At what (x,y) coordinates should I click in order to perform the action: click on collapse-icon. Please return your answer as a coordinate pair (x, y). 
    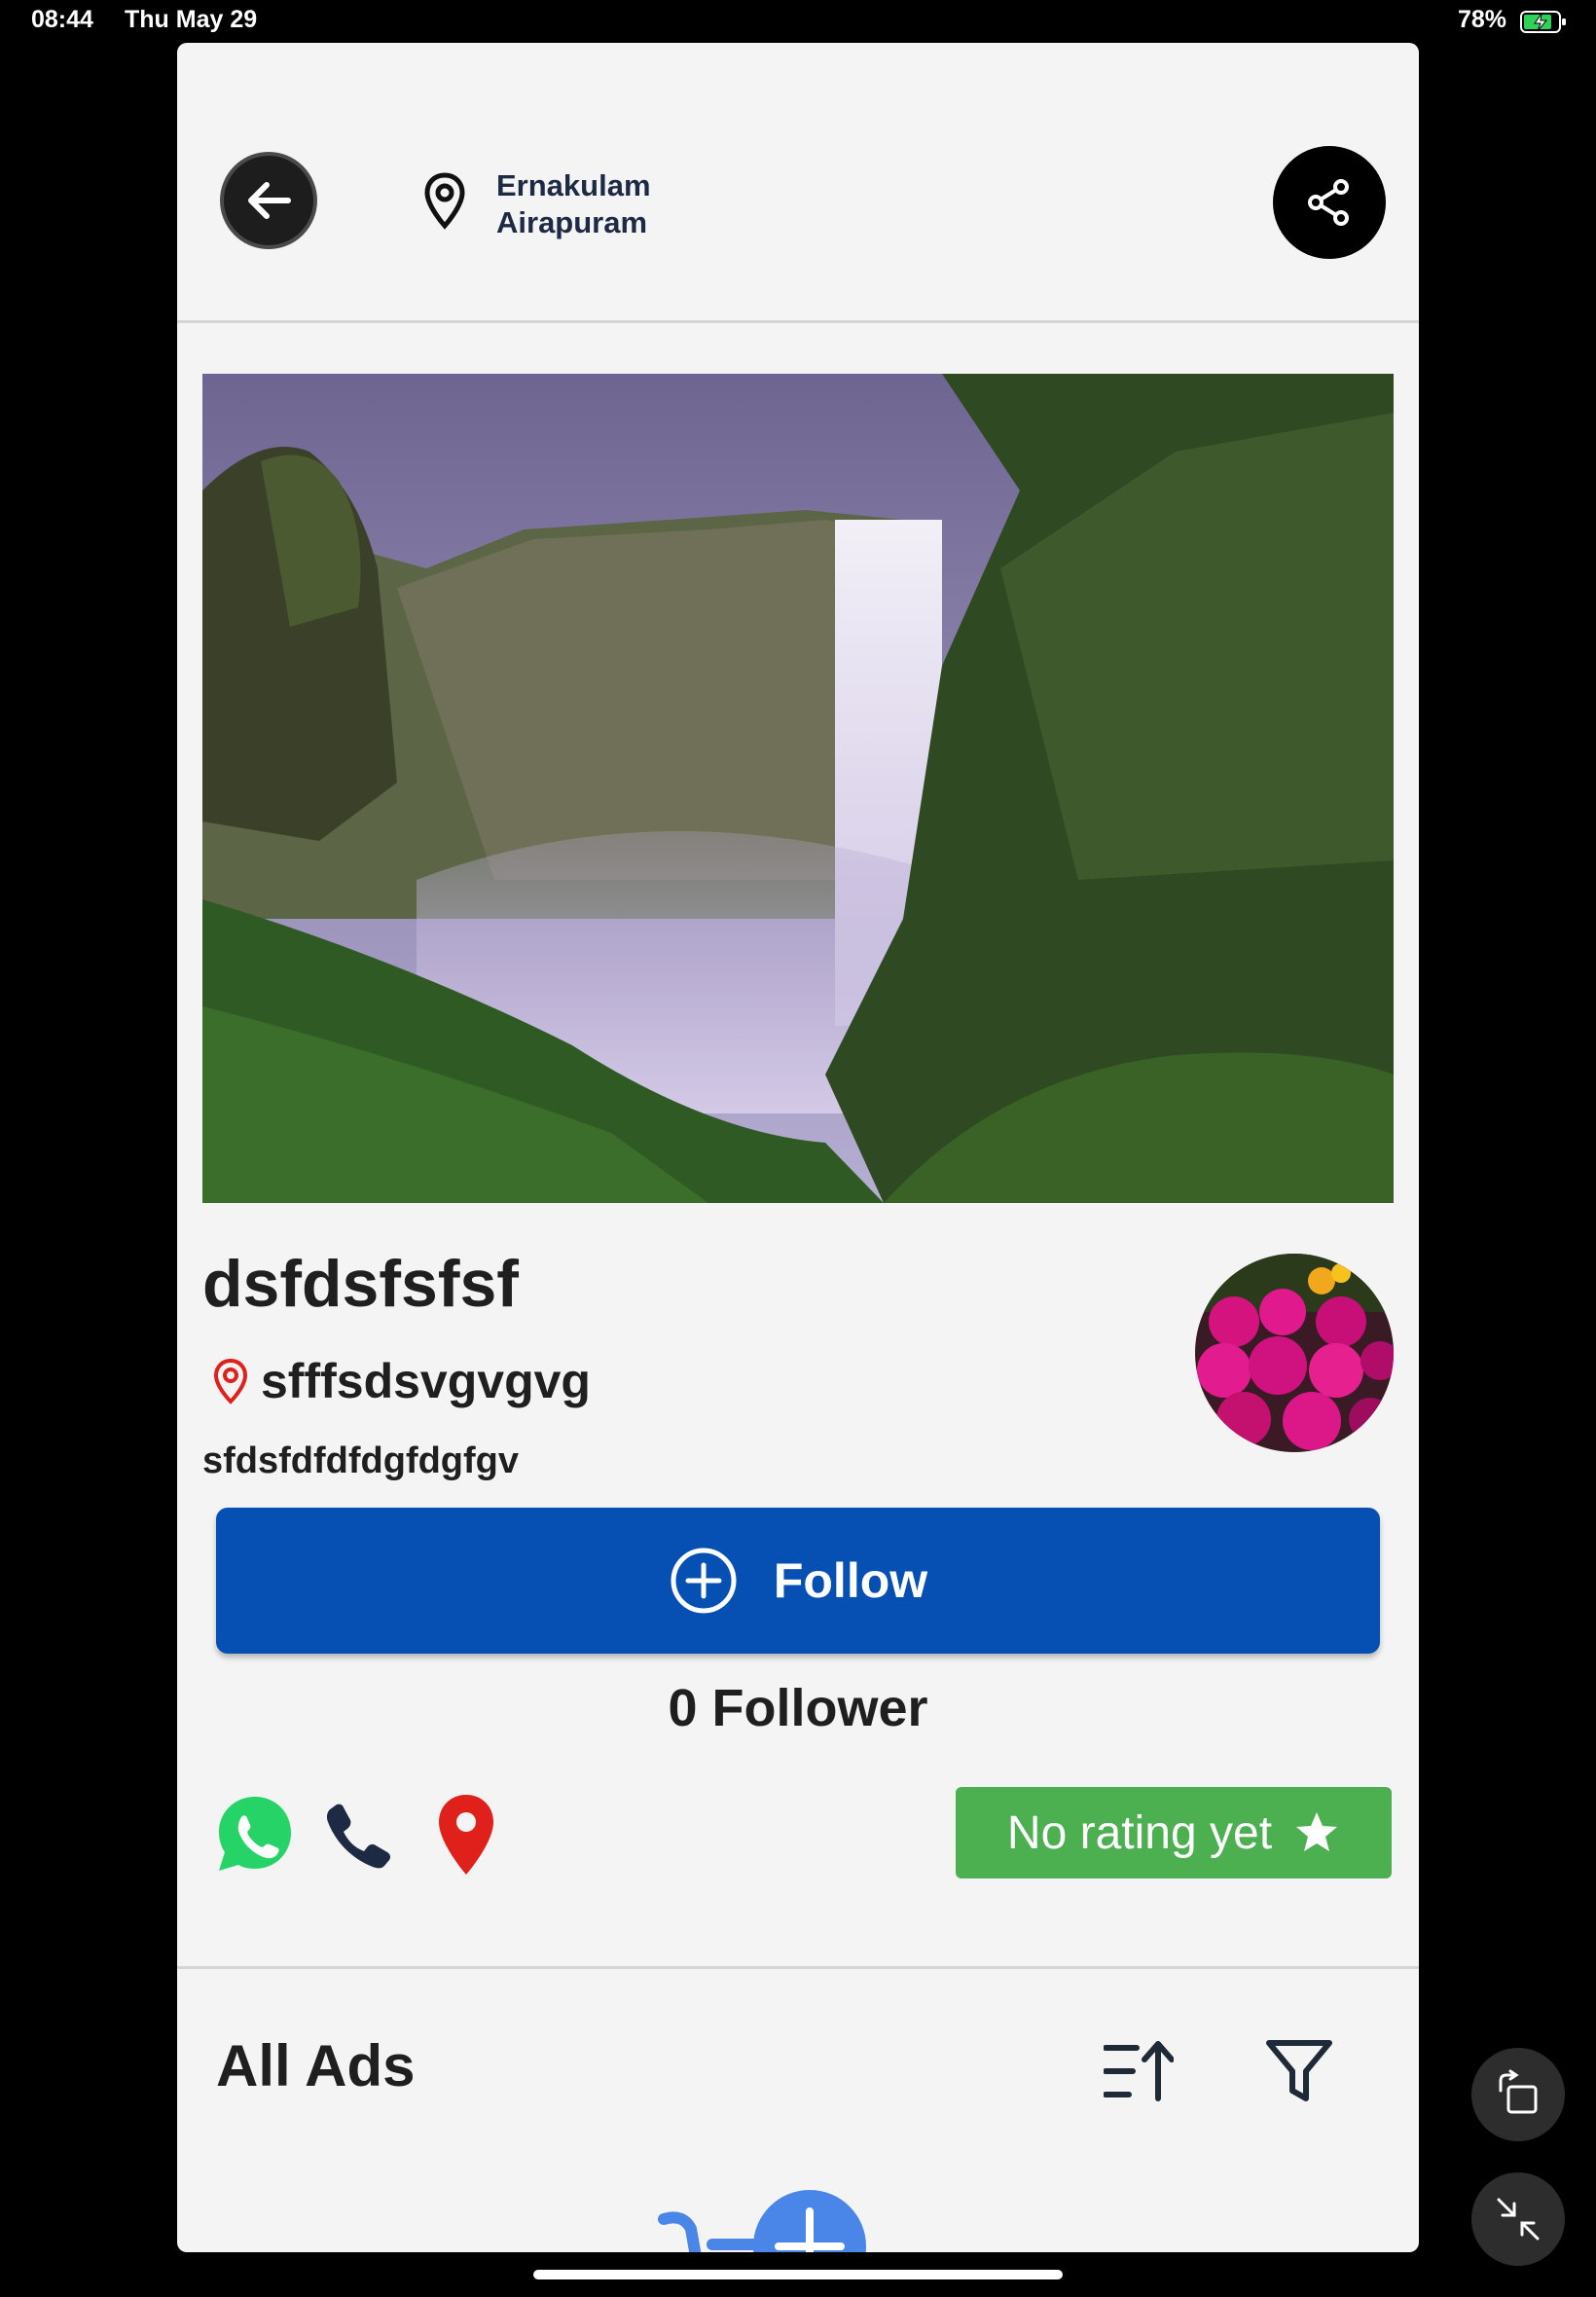
    Looking at the image, I should click on (1519, 2219).